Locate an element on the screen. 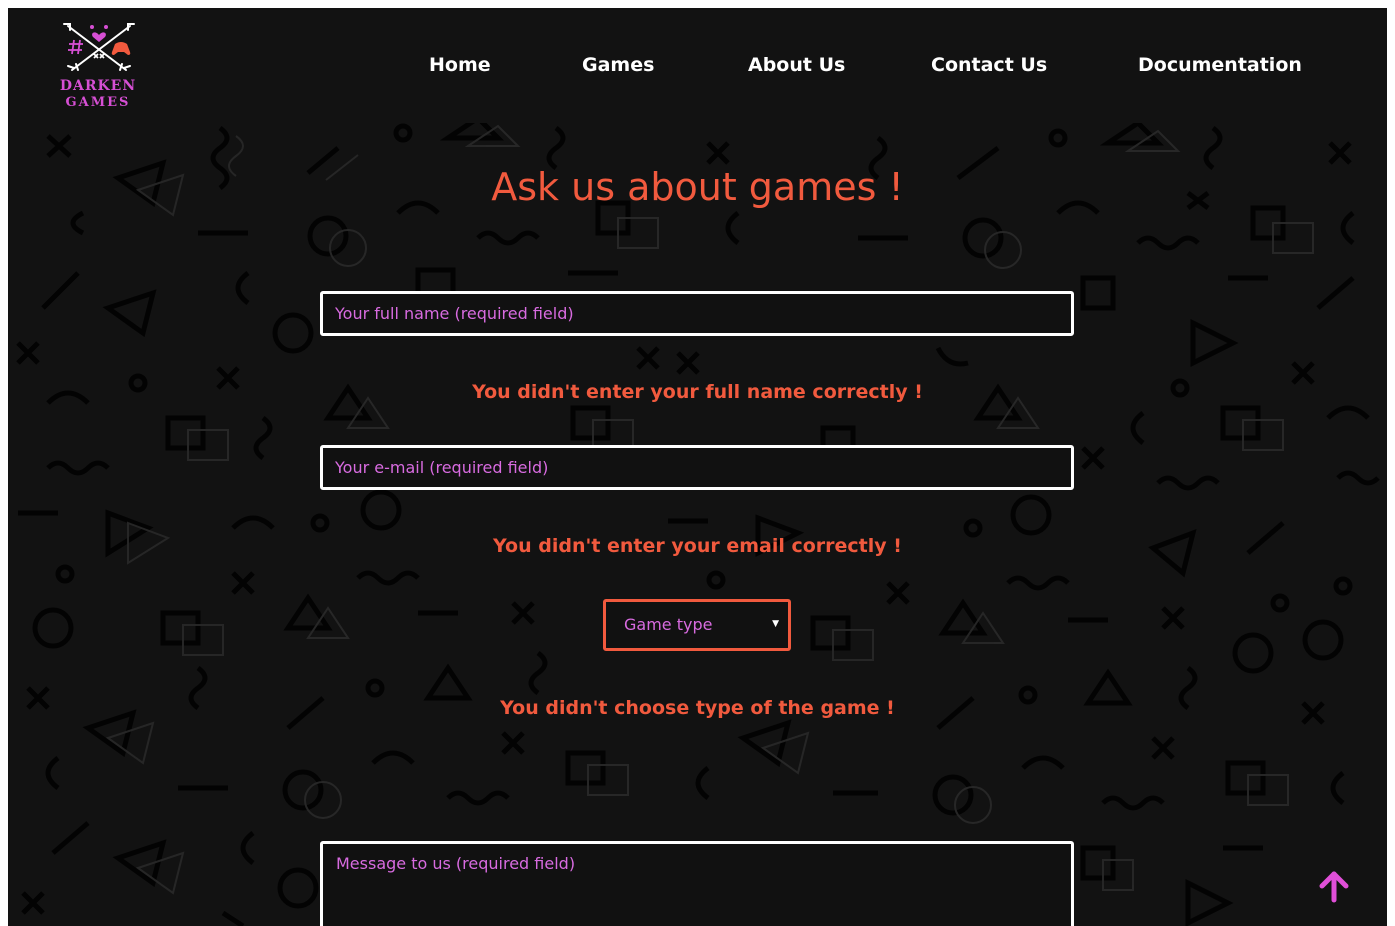 The image size is (1395, 926). nav-item-home: Home is located at coordinates (460, 65).